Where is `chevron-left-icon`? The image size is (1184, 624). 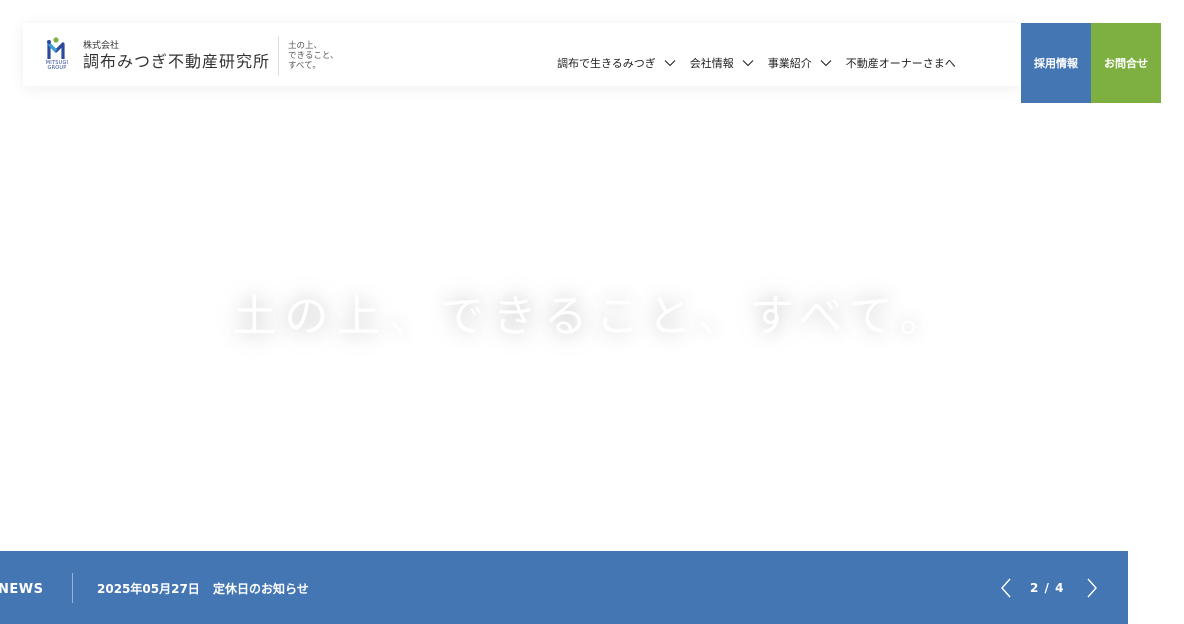
chevron-left-icon is located at coordinates (1007, 588).